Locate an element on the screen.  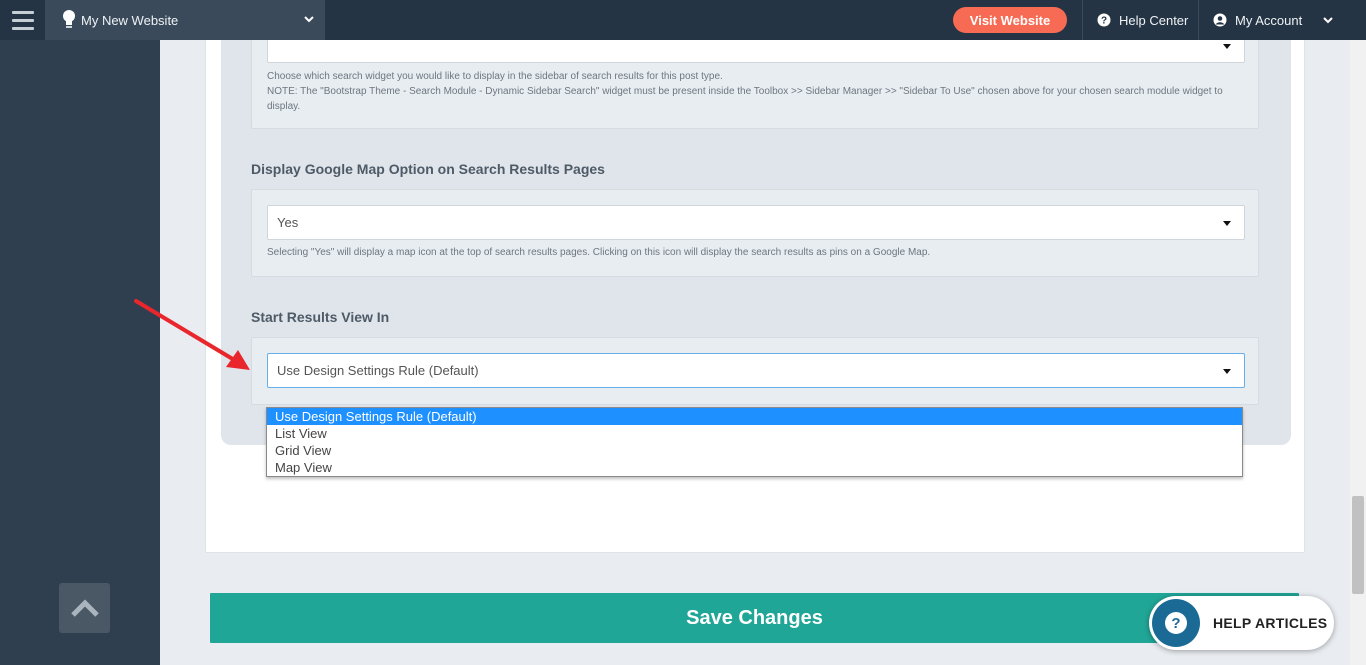
option-grid-view: Grid View is located at coordinates (754, 450).